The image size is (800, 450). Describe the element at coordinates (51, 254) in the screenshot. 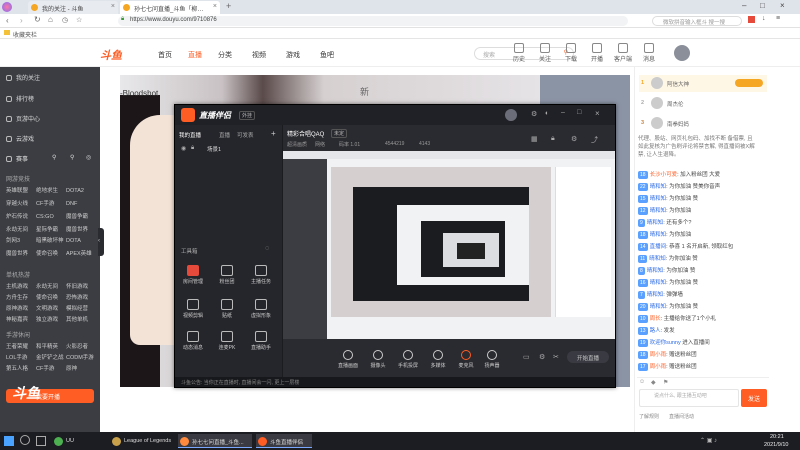

I see `category-link: 使命召唤` at that location.